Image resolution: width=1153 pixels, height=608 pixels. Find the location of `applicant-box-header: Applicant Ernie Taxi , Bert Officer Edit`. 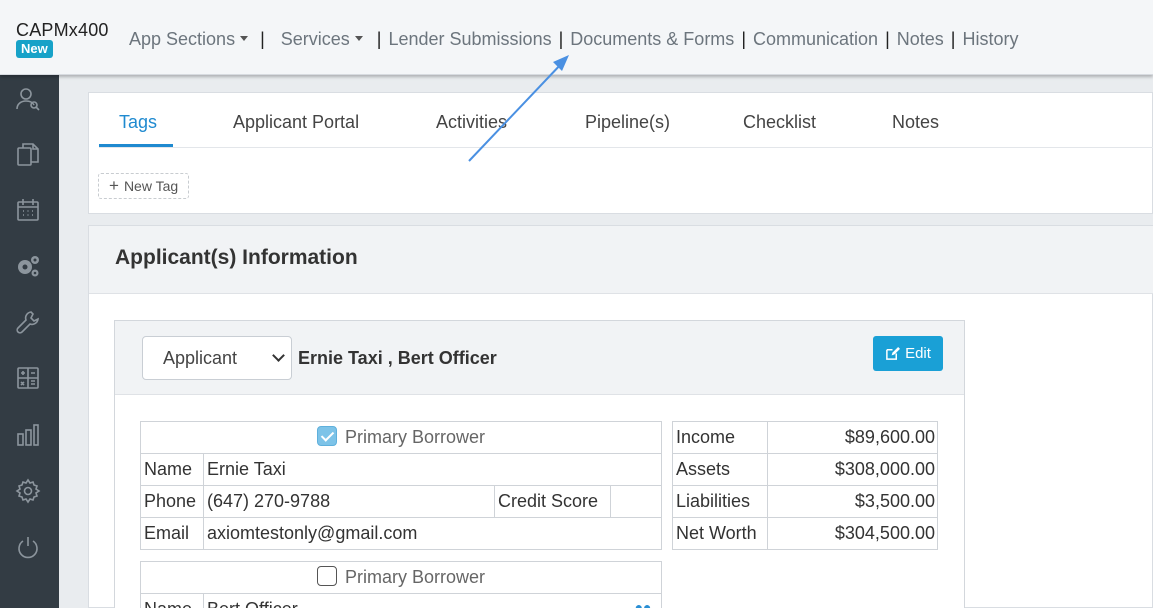

applicant-box-header: Applicant Ernie Taxi , Bert Officer Edit is located at coordinates (539, 358).